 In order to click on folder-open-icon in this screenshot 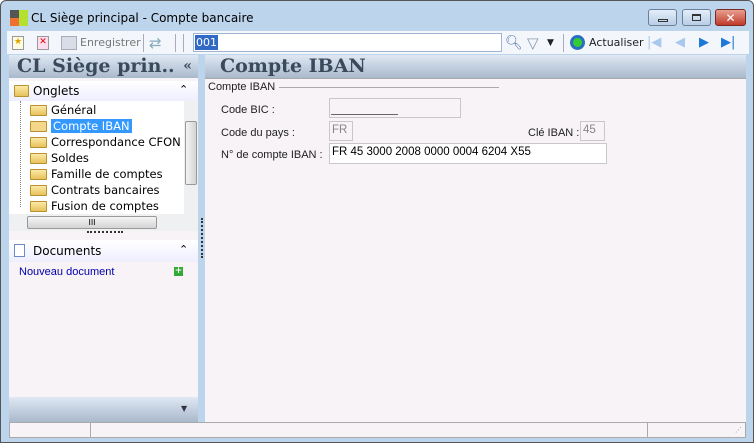, I will do `click(38, 126)`.